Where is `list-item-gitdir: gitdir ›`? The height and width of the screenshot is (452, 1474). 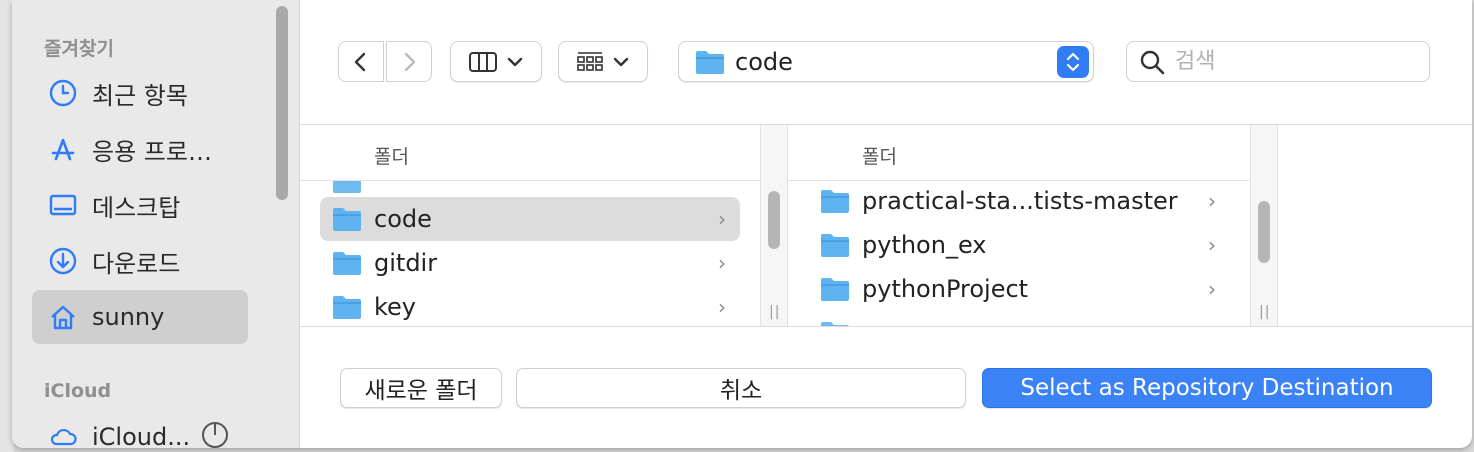
list-item-gitdir: gitdir › is located at coordinates (530, 263).